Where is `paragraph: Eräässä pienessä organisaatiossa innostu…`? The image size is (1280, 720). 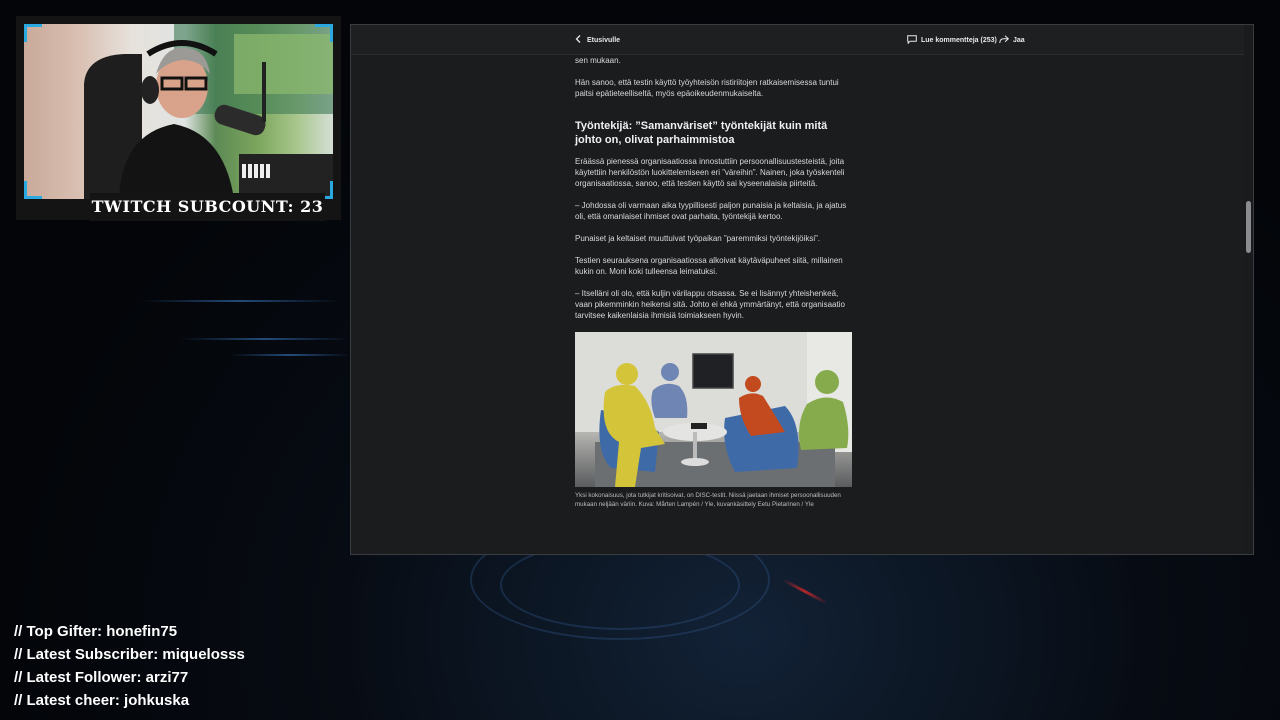
paragraph: Eräässä pienessä organisaatiossa innostu… is located at coordinates (710, 172).